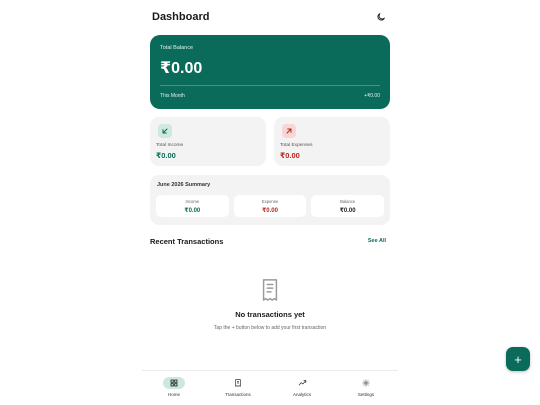 The width and height of the screenshot is (540, 405). What do you see at coordinates (177, 48) in the screenshot?
I see `total-balance-label: Total Balance` at bounding box center [177, 48].